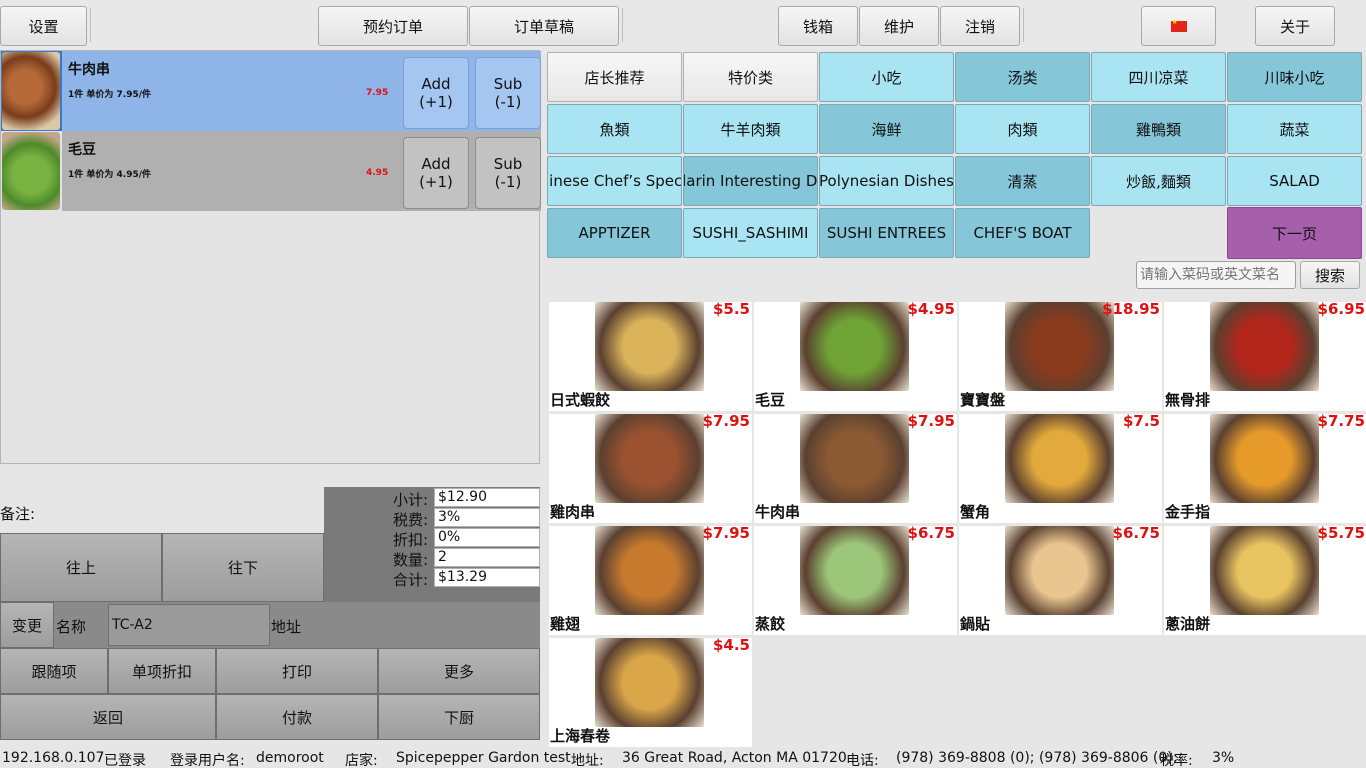 This screenshot has height=768, width=1366. I want to click on order-item: 牛肉串 1件 单价为 7.95/件 7.95 Add (+1) Sub (-1), so click(271, 91).